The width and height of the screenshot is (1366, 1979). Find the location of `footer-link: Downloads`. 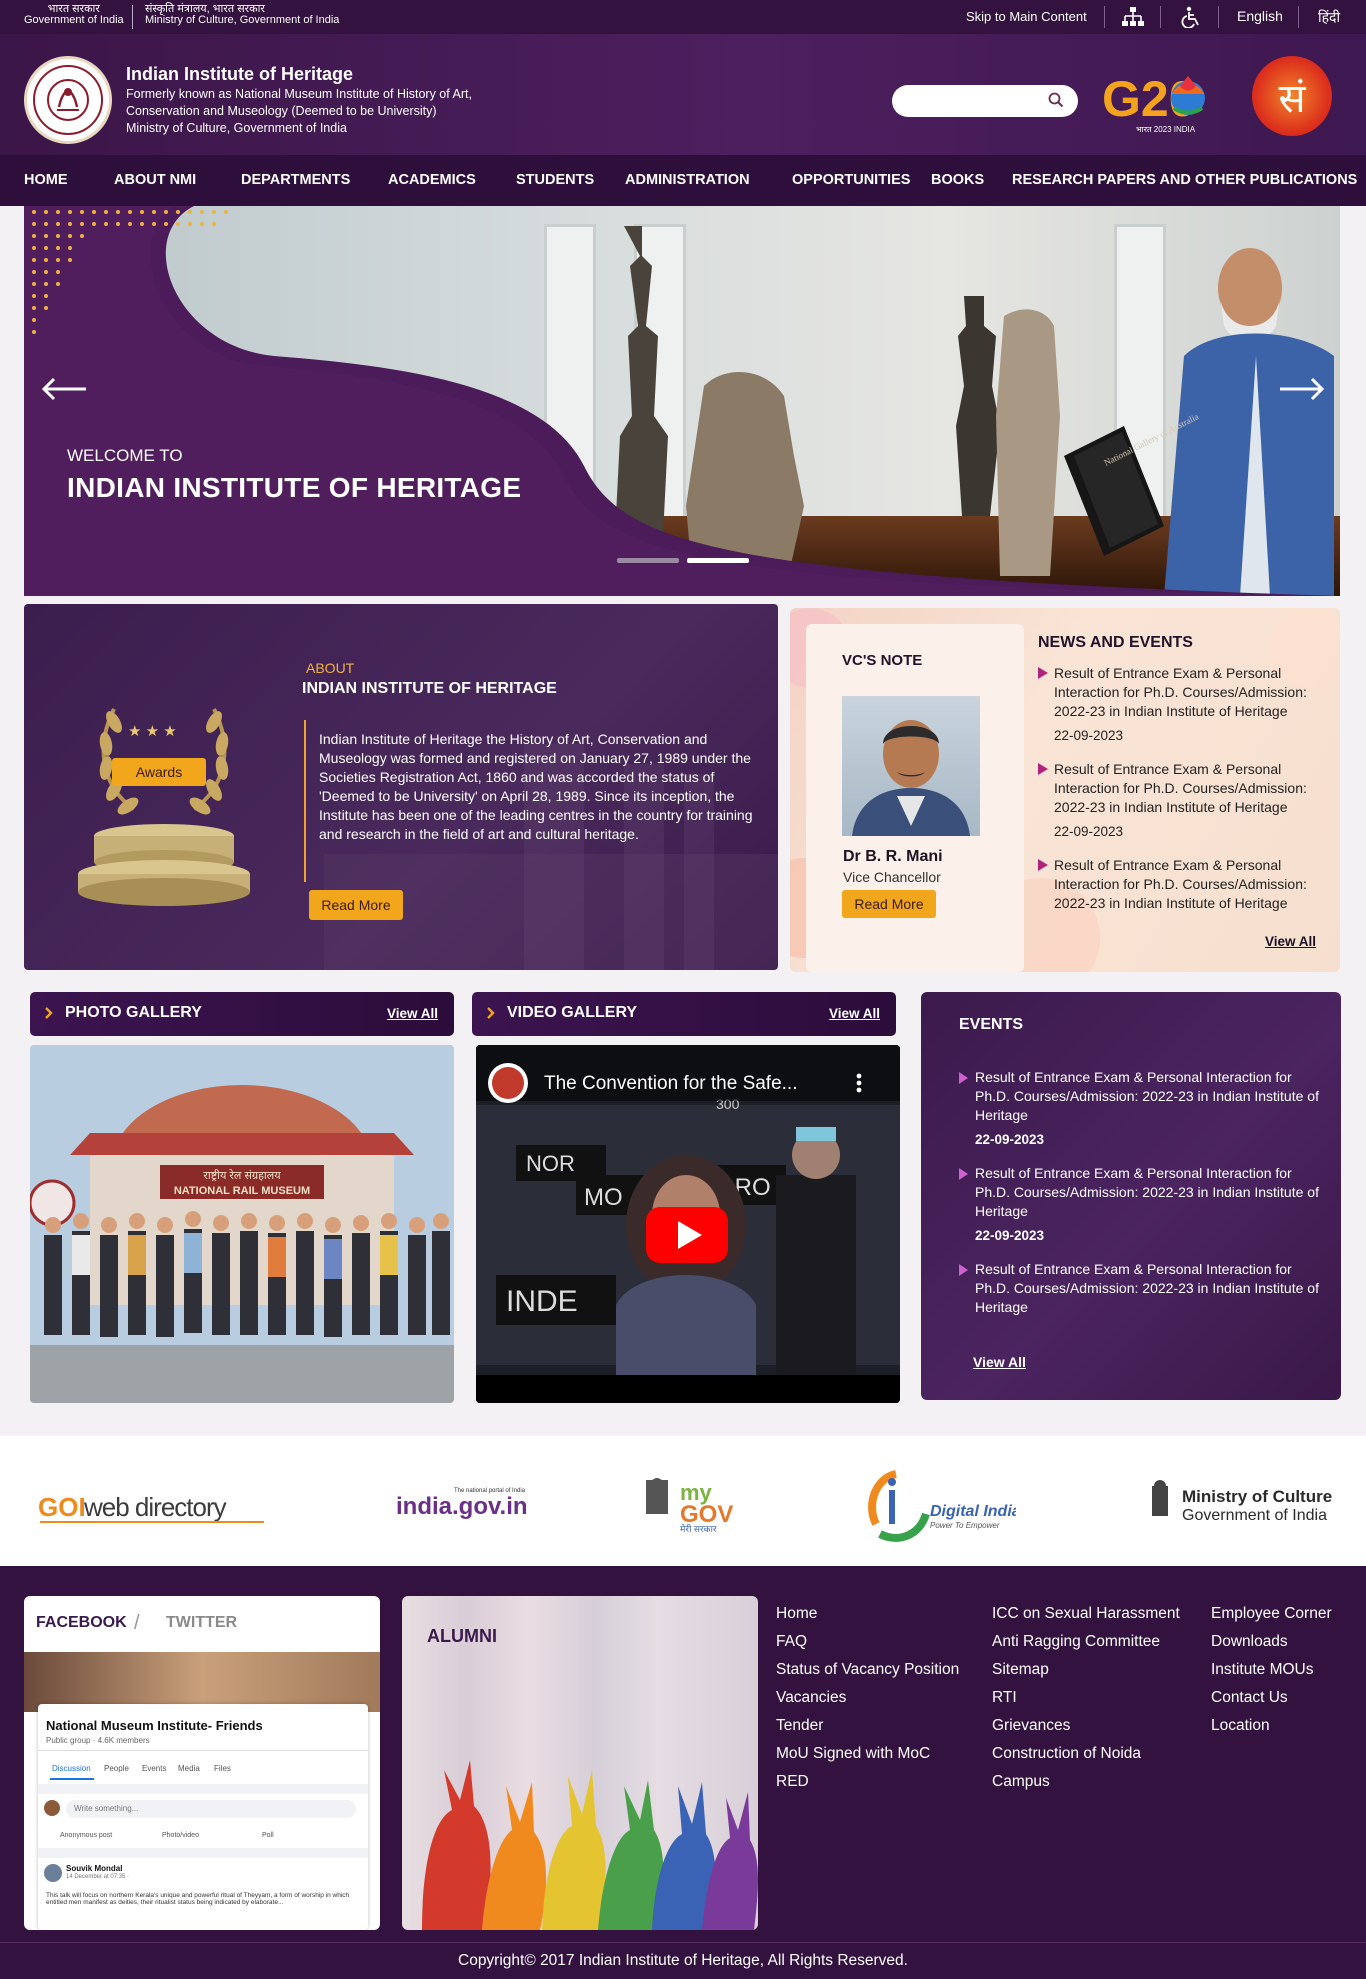

footer-link: Downloads is located at coordinates (1271, 1642).